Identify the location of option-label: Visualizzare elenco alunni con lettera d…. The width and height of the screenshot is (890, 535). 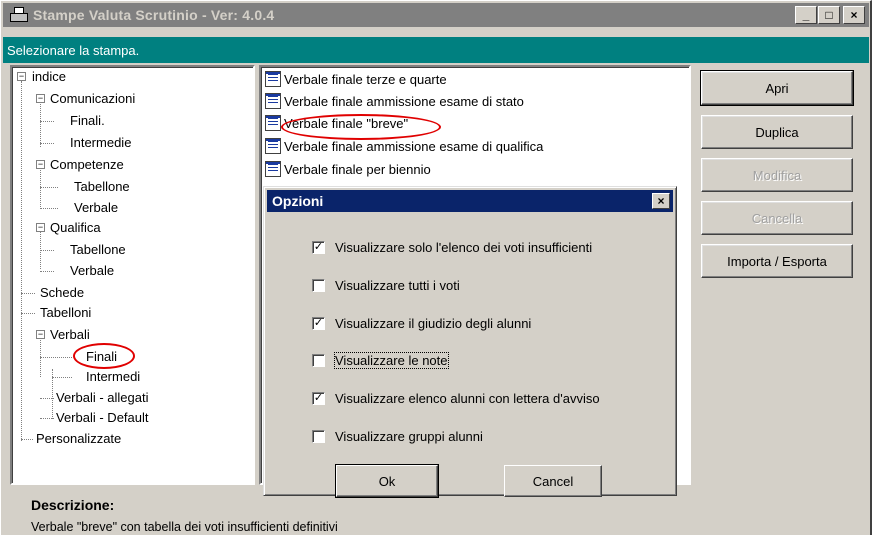
(467, 398).